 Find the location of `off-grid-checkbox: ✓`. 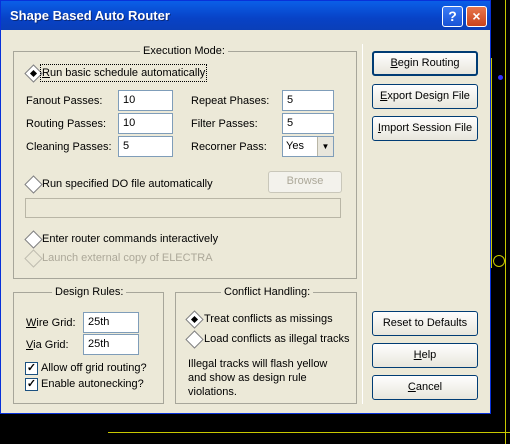

off-grid-checkbox: ✓ is located at coordinates (31, 368).